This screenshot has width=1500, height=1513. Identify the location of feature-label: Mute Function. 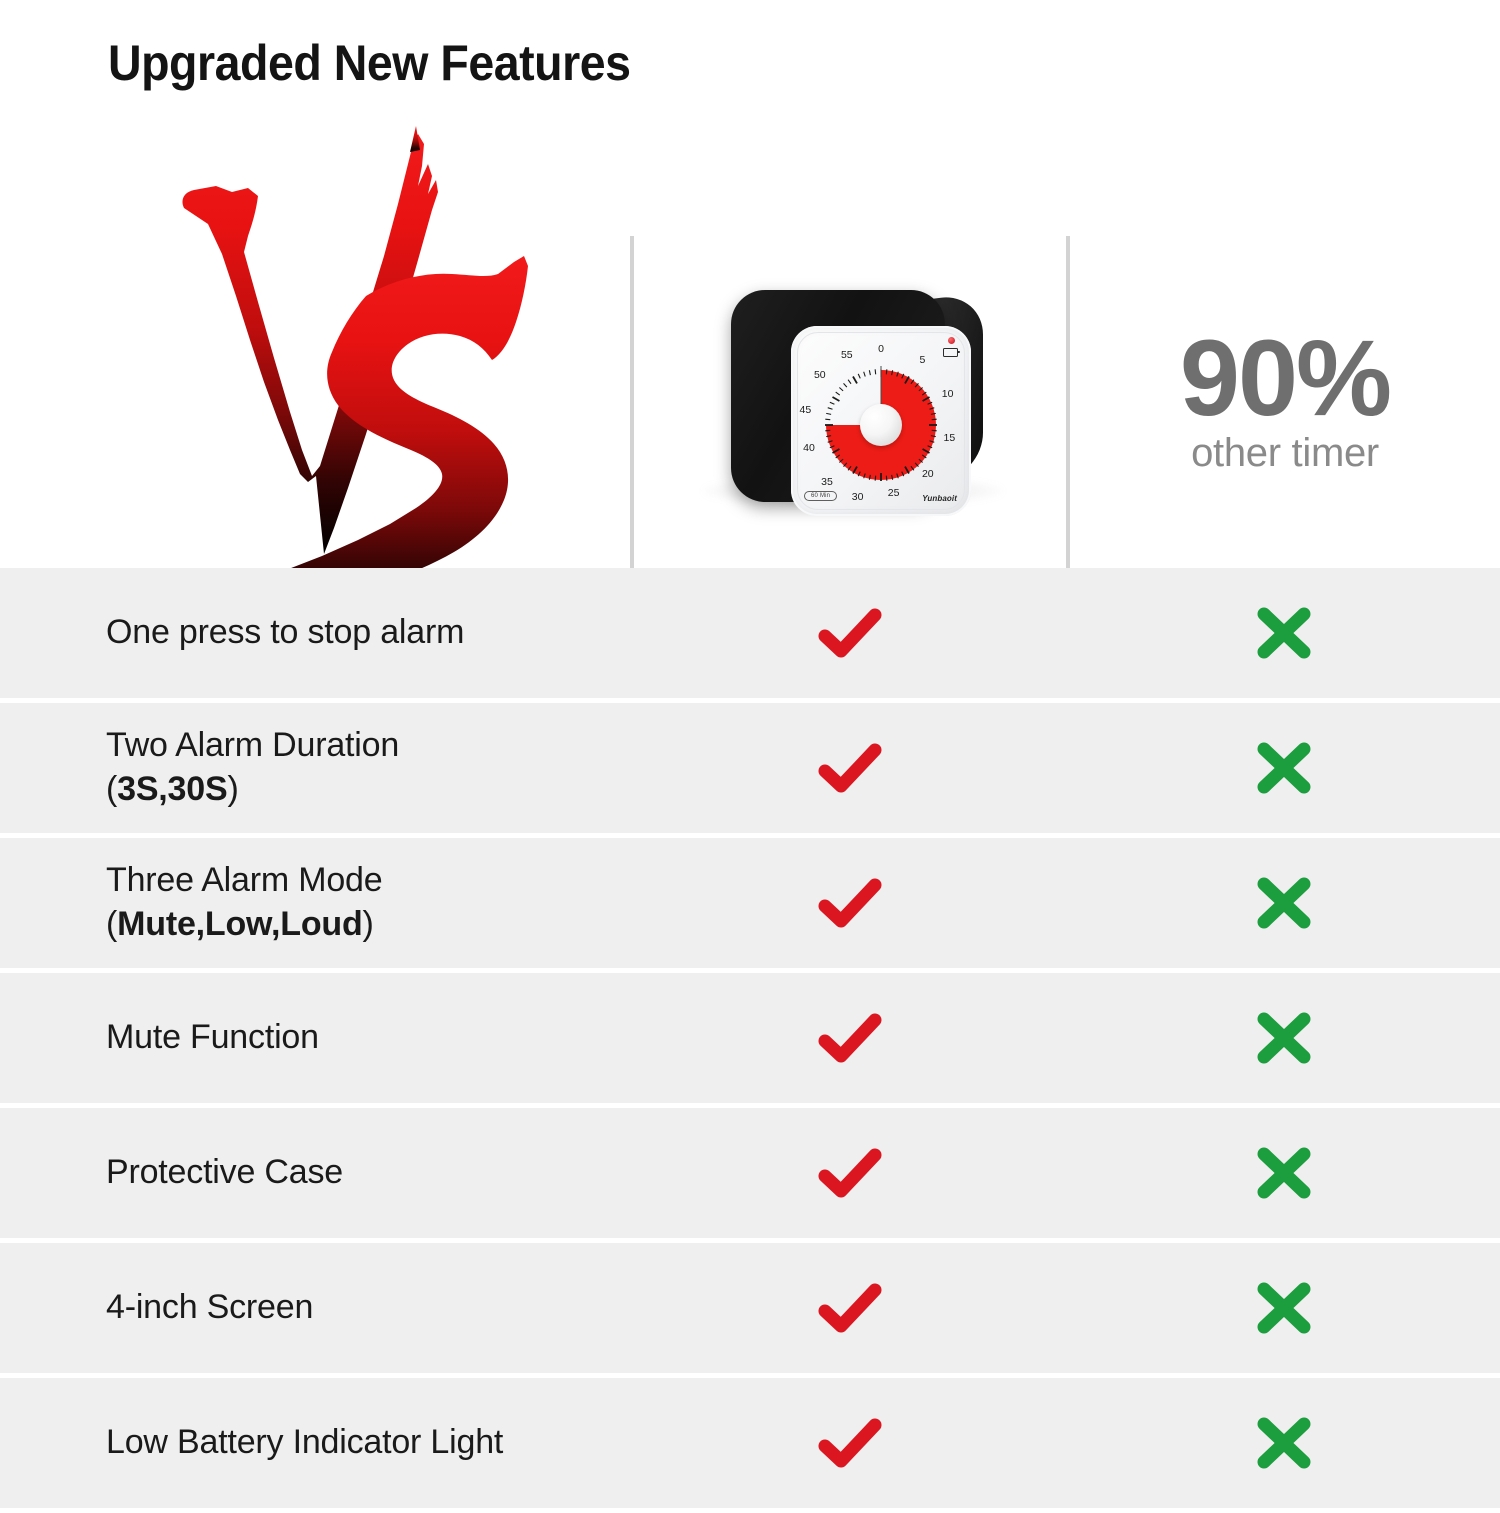
(212, 1037).